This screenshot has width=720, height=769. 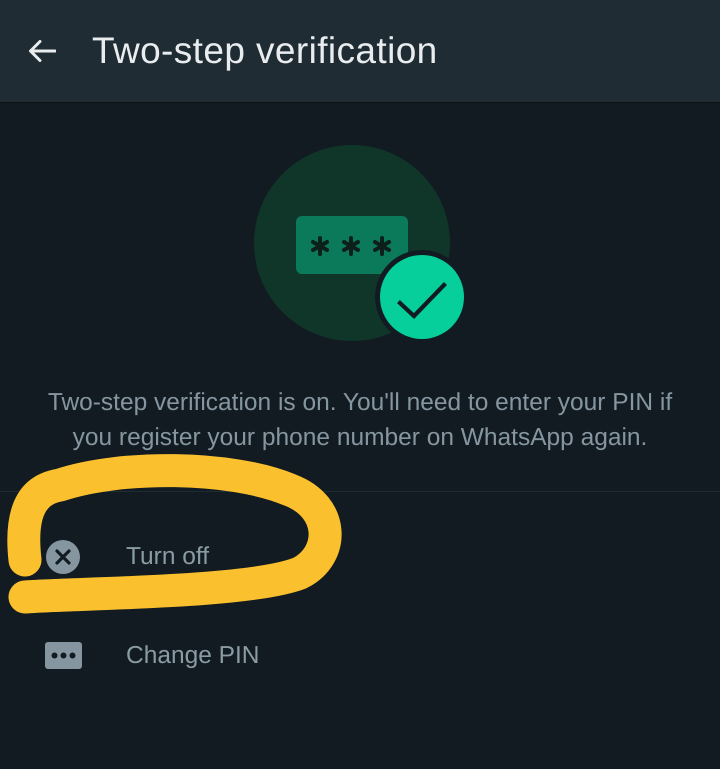 What do you see at coordinates (63, 655) in the screenshot?
I see `password-dots-icon` at bounding box center [63, 655].